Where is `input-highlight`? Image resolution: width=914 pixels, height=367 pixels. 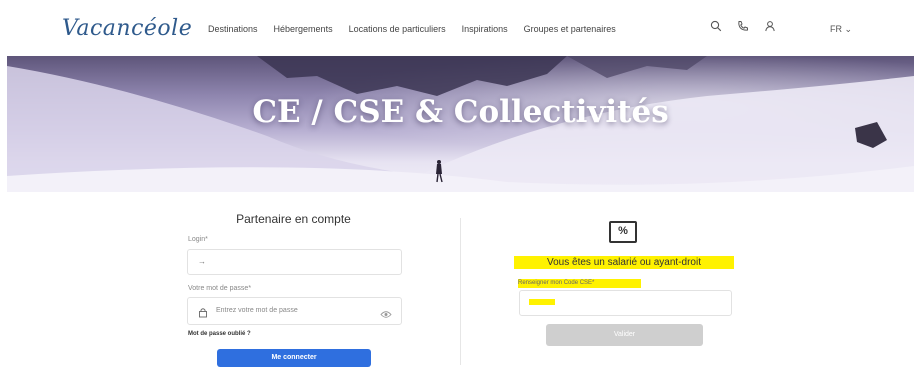
input-highlight is located at coordinates (542, 302).